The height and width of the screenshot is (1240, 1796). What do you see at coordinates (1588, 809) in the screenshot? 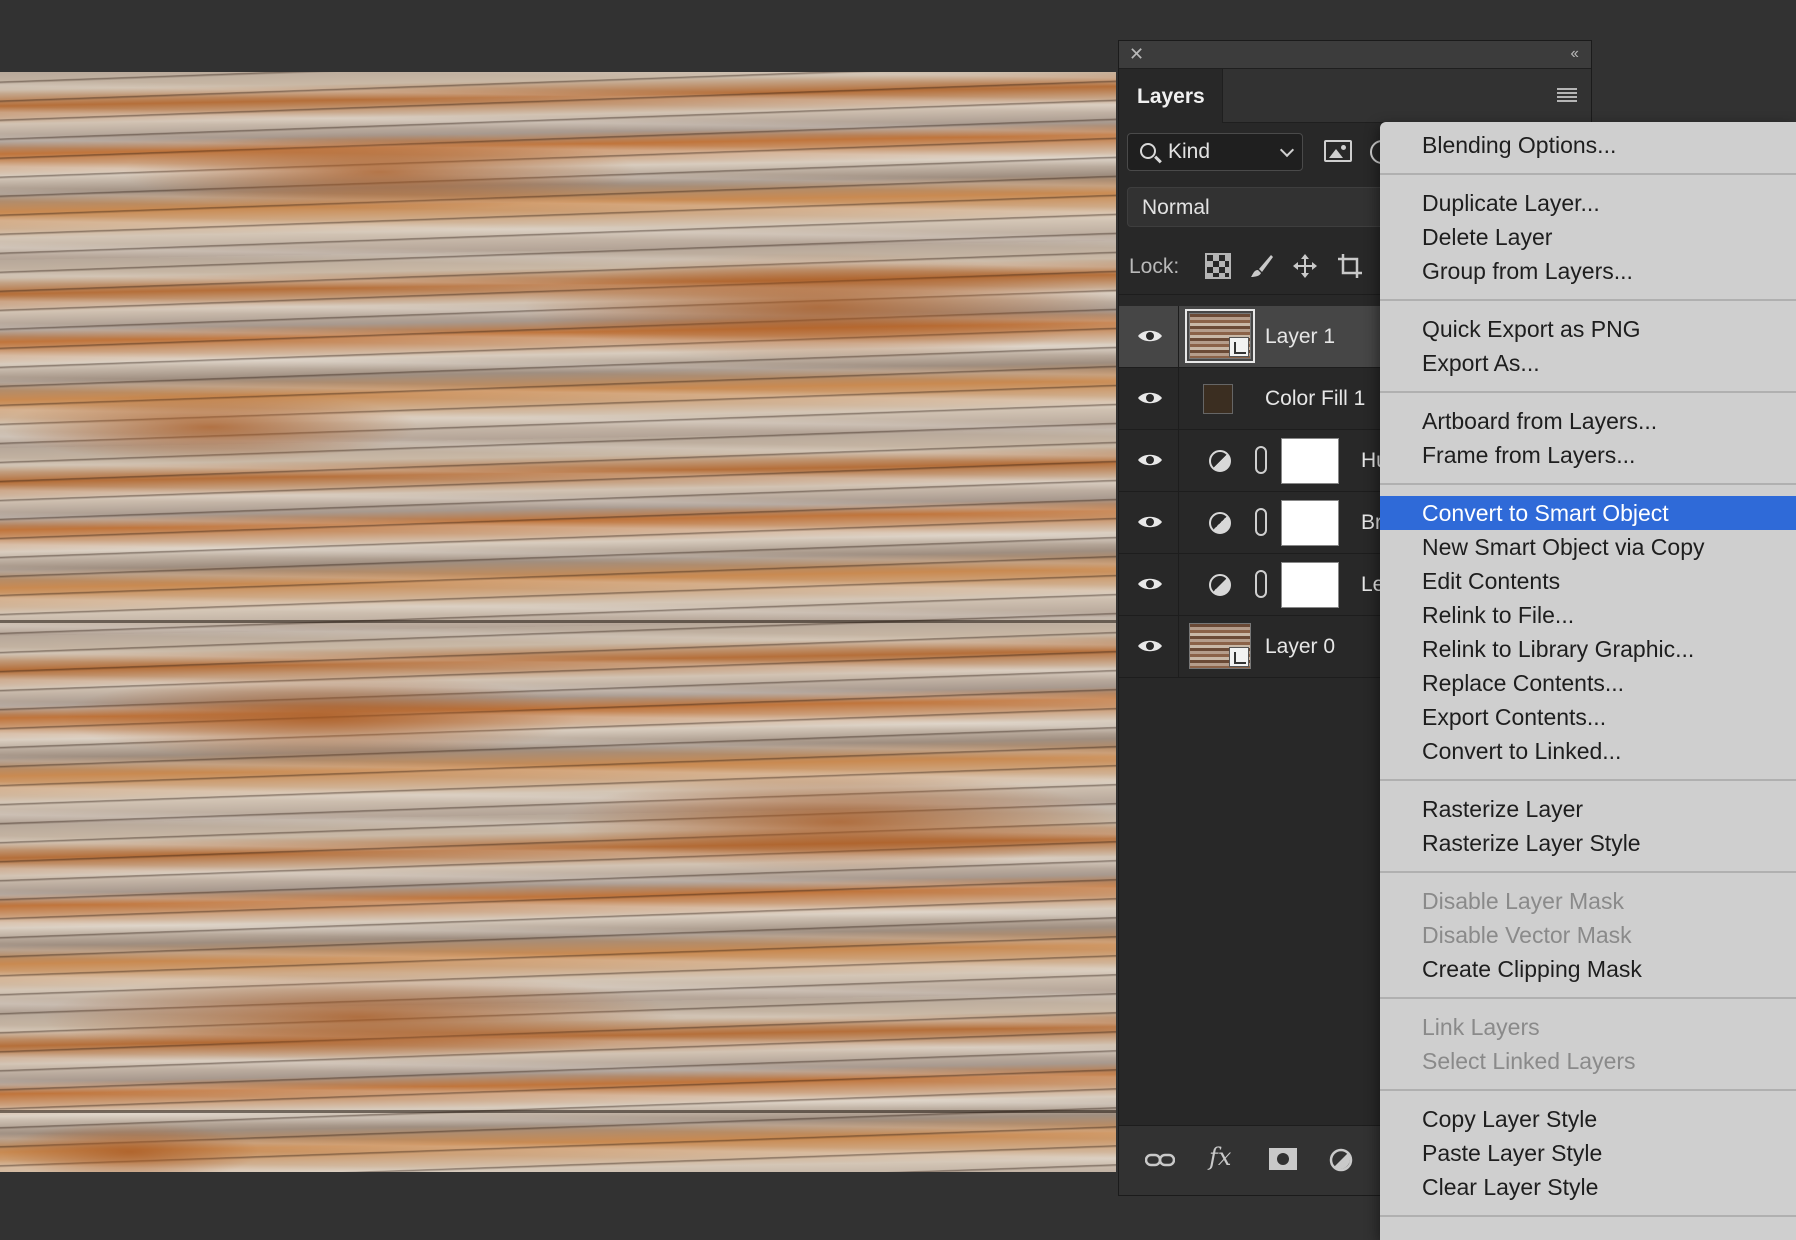
I see `menu-item: Rasterize Layer` at bounding box center [1588, 809].